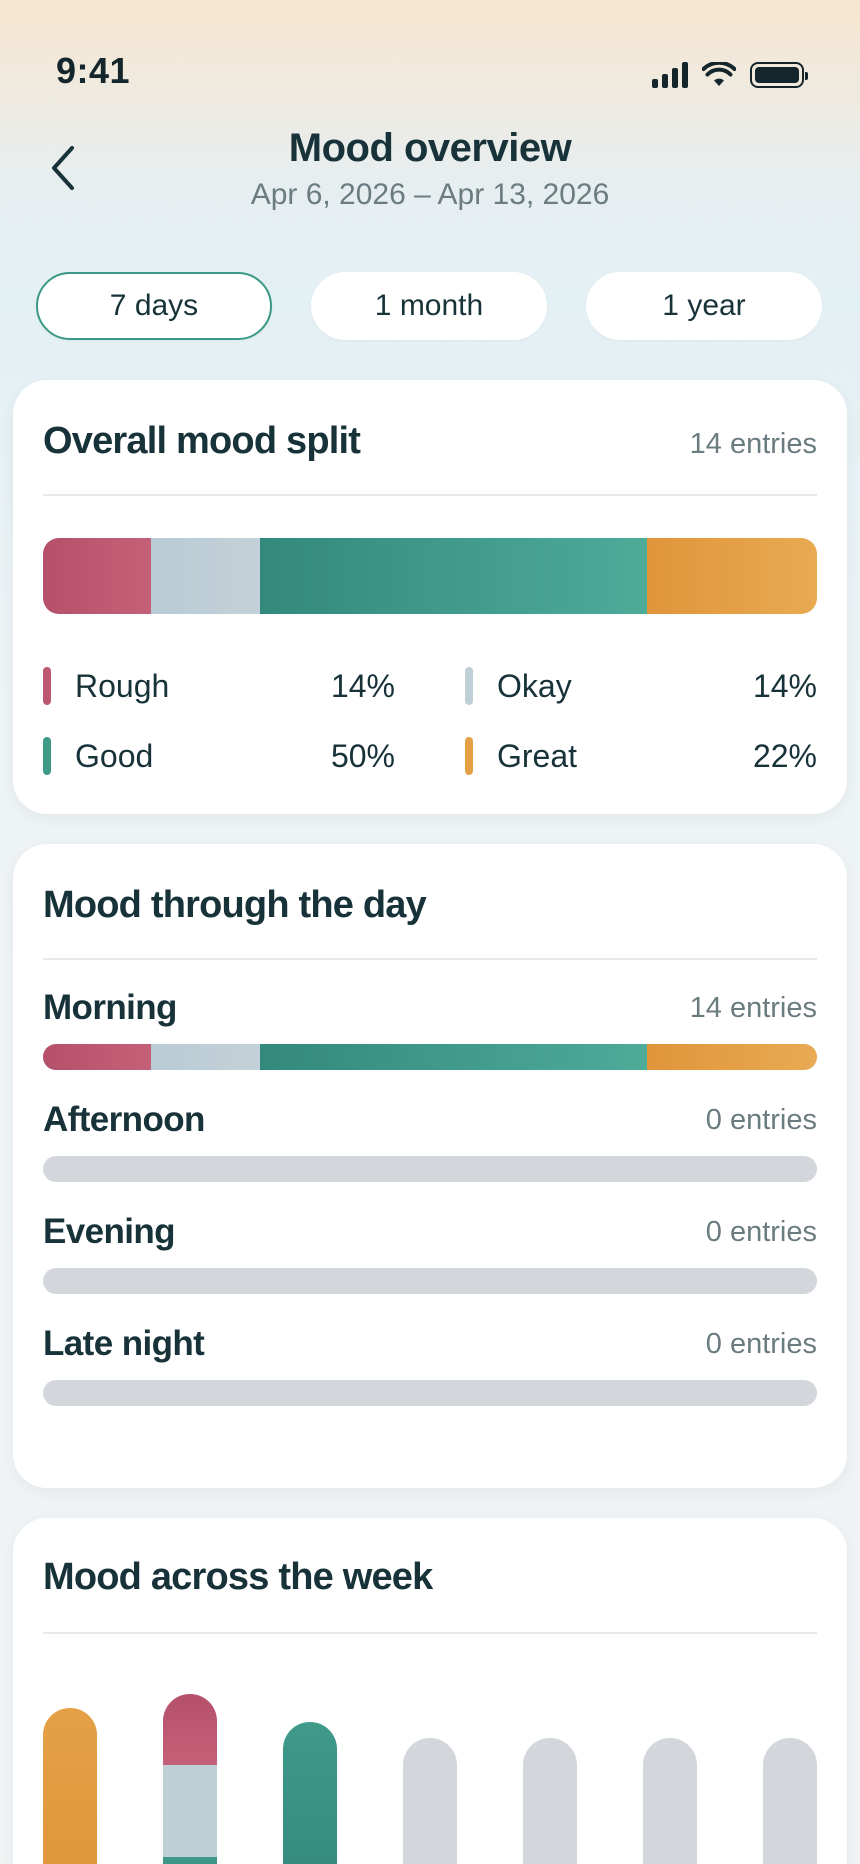 The width and height of the screenshot is (860, 1864). I want to click on day-label: Evening, so click(109, 1231).